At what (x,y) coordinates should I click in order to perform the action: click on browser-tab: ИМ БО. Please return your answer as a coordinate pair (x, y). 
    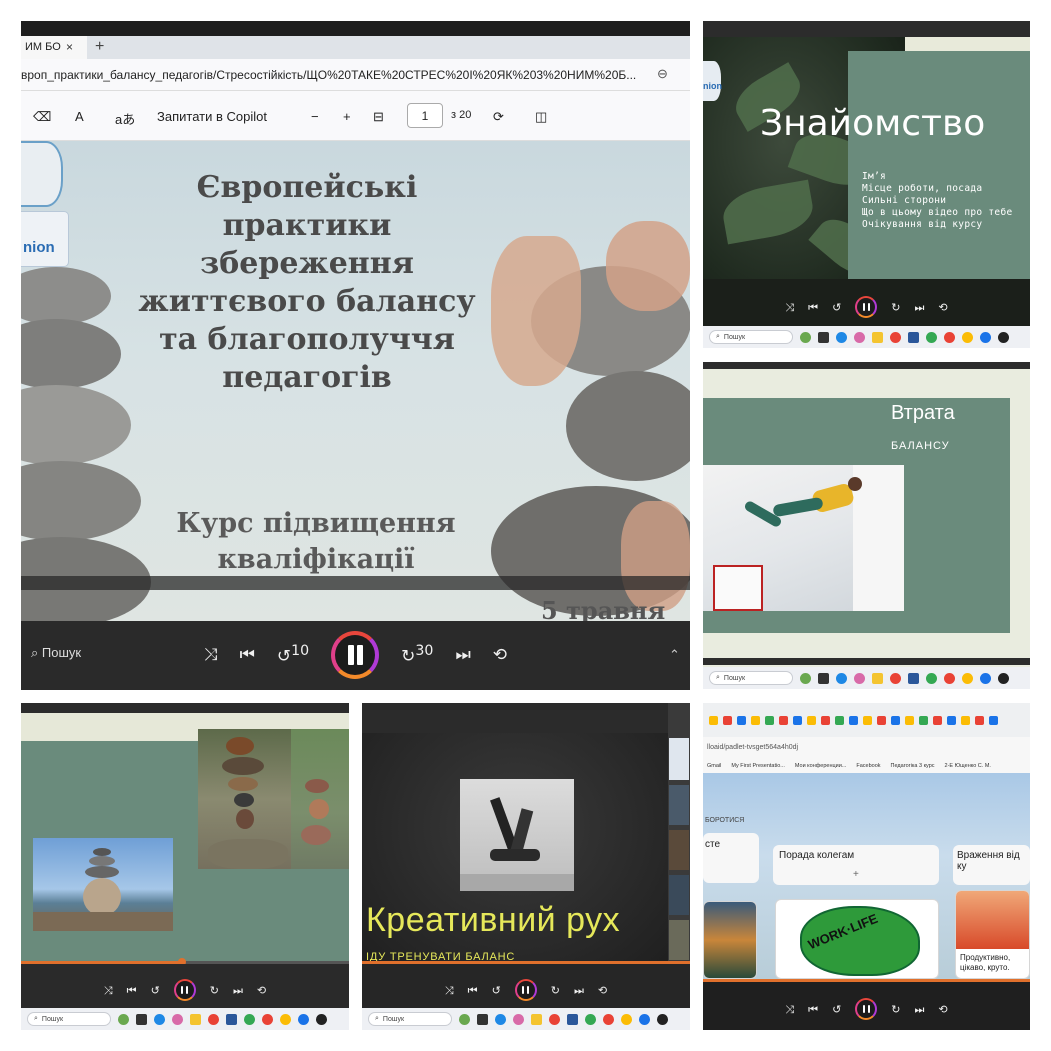
    Looking at the image, I should click on (54, 47).